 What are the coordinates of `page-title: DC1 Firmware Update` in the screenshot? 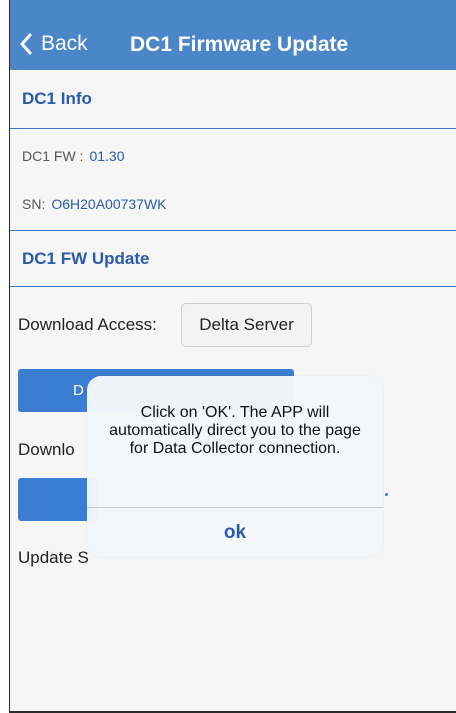 It's located at (239, 44).